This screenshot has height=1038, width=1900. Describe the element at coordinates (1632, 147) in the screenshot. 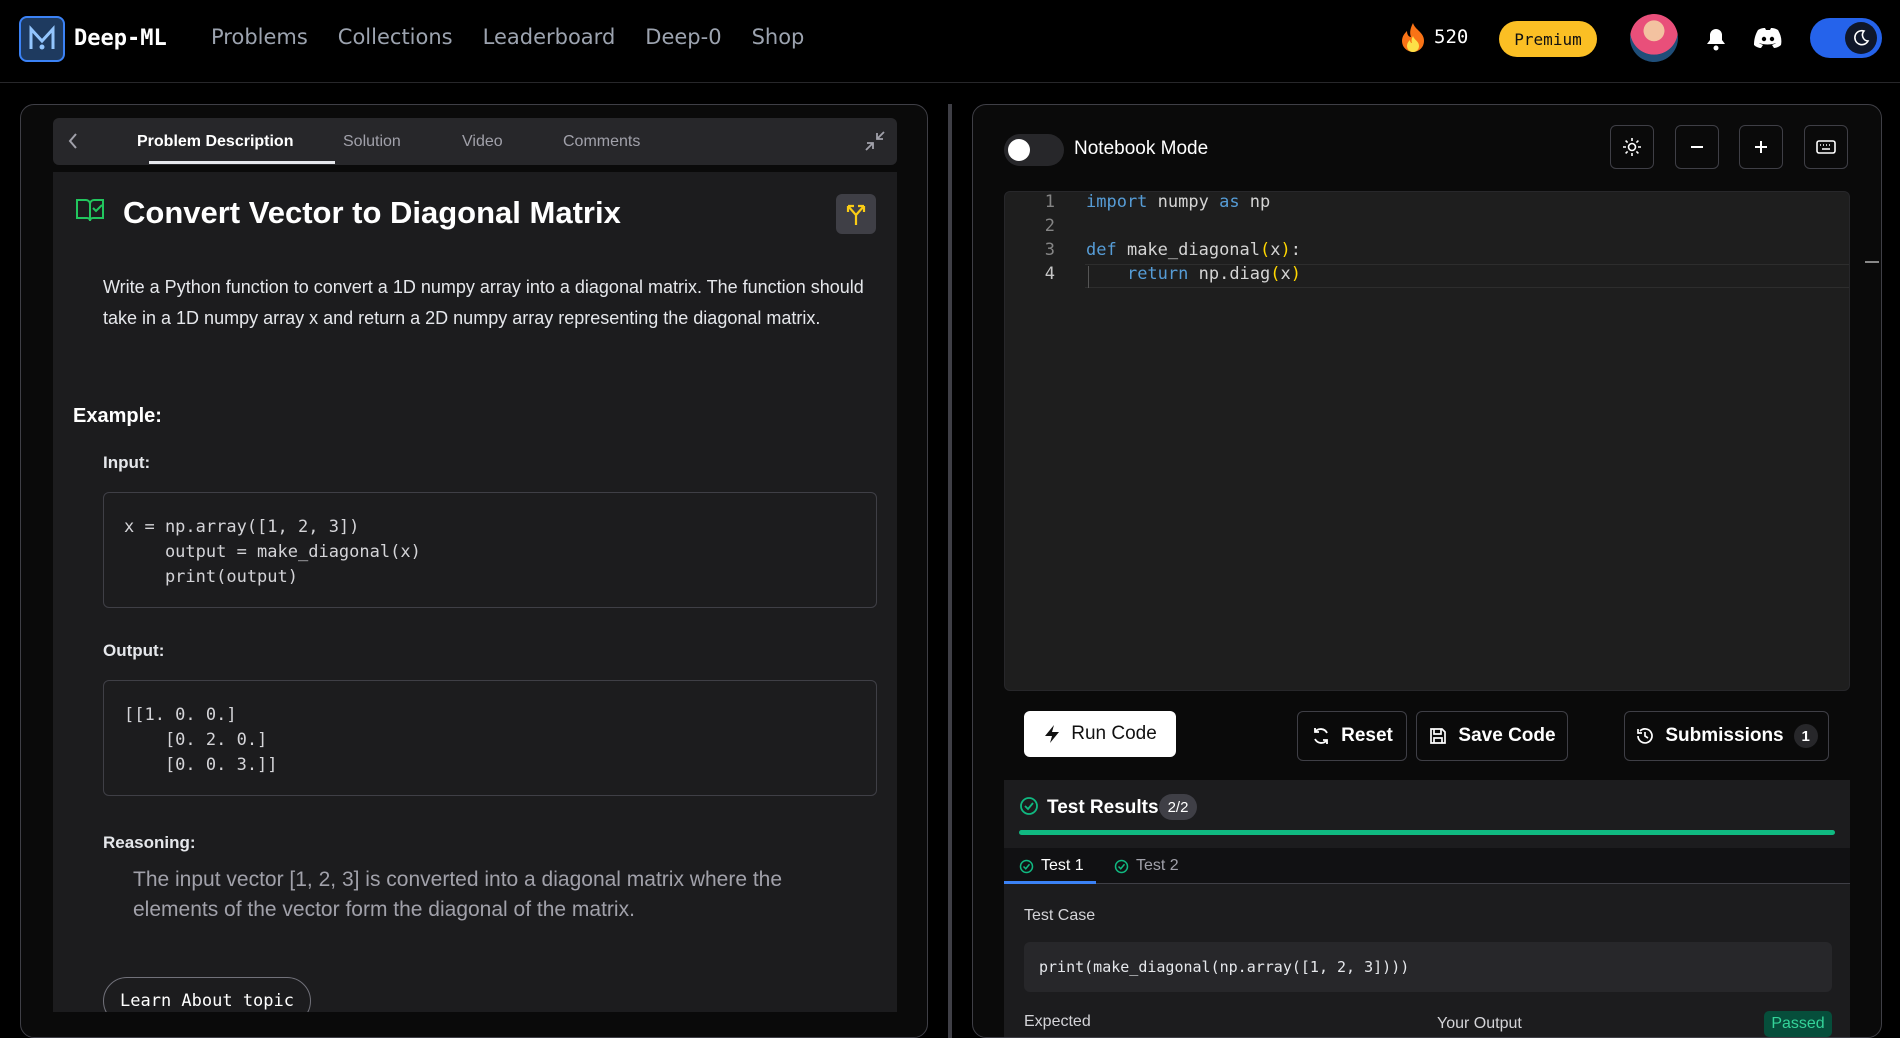

I see `sun-icon` at that location.